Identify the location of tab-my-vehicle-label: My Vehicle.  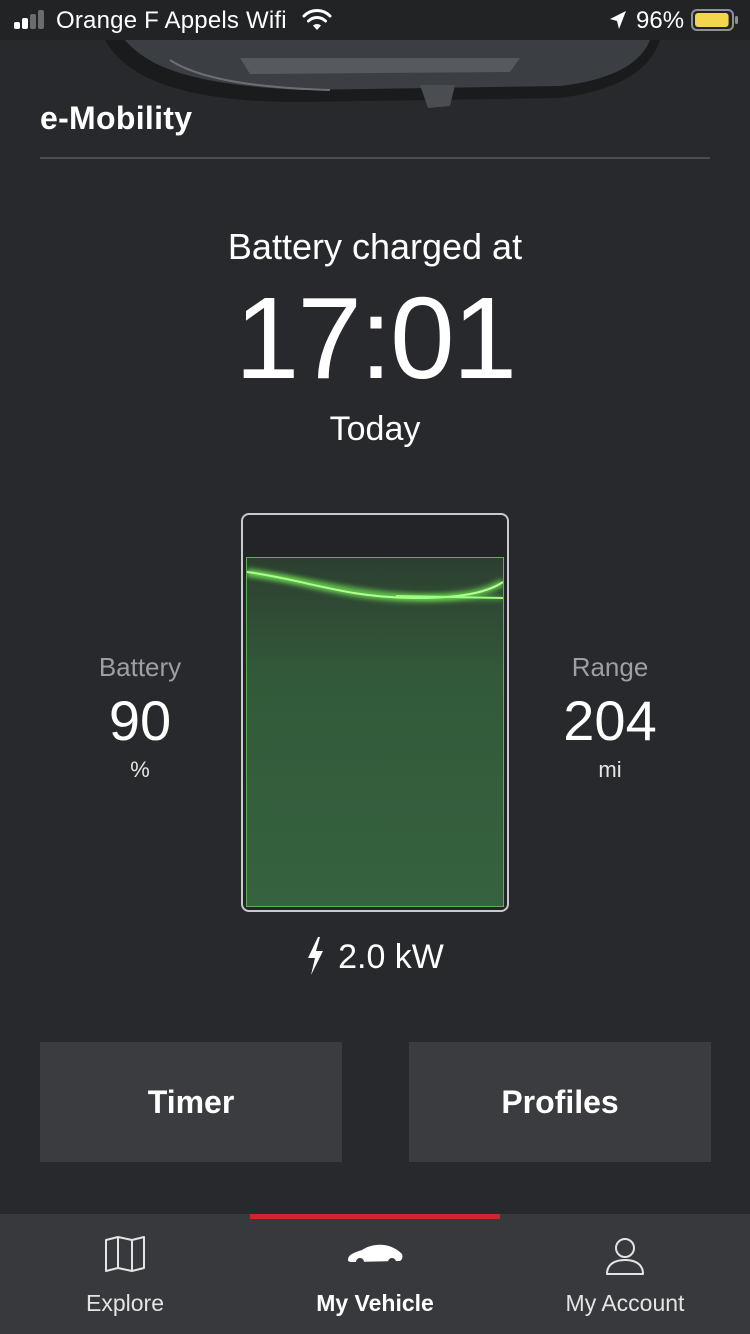
(375, 1303).